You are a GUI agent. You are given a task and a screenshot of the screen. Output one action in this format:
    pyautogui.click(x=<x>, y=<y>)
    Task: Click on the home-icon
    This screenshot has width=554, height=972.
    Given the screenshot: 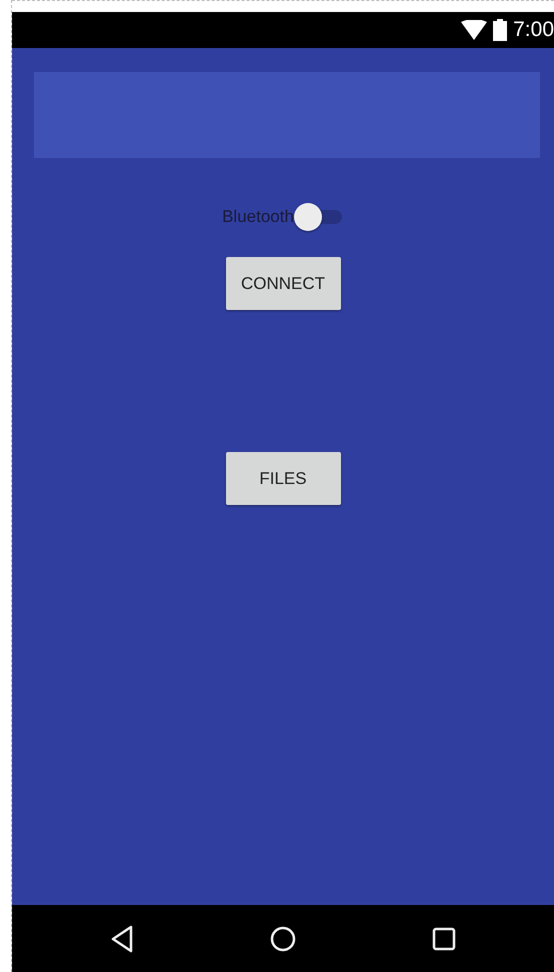 What is the action you would take?
    pyautogui.click(x=283, y=939)
    